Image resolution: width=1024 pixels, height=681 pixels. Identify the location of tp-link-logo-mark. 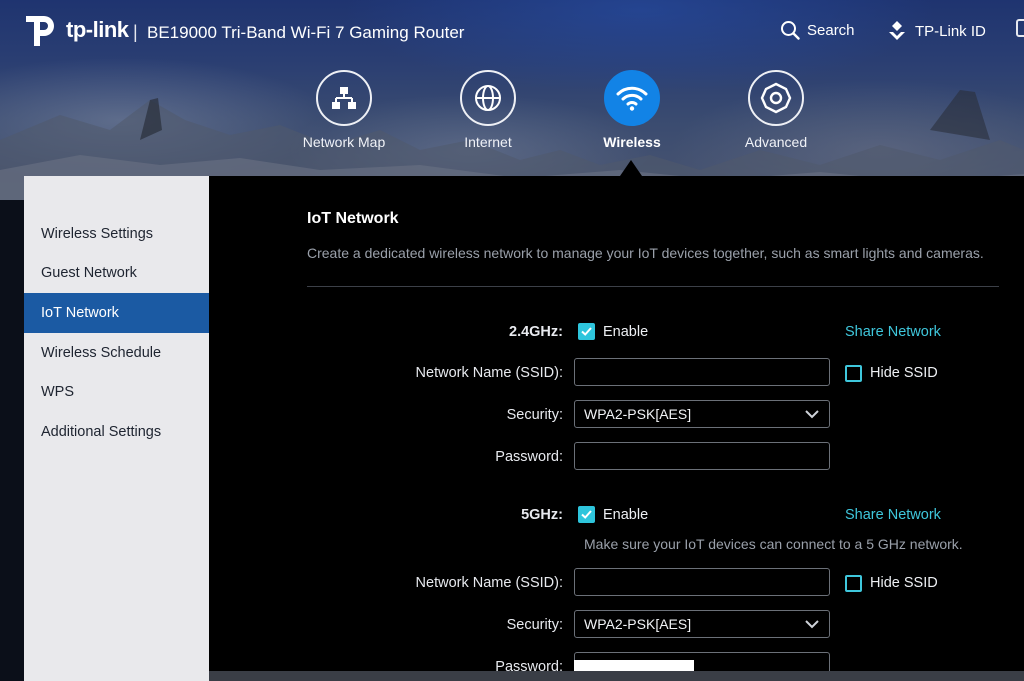
(40, 31).